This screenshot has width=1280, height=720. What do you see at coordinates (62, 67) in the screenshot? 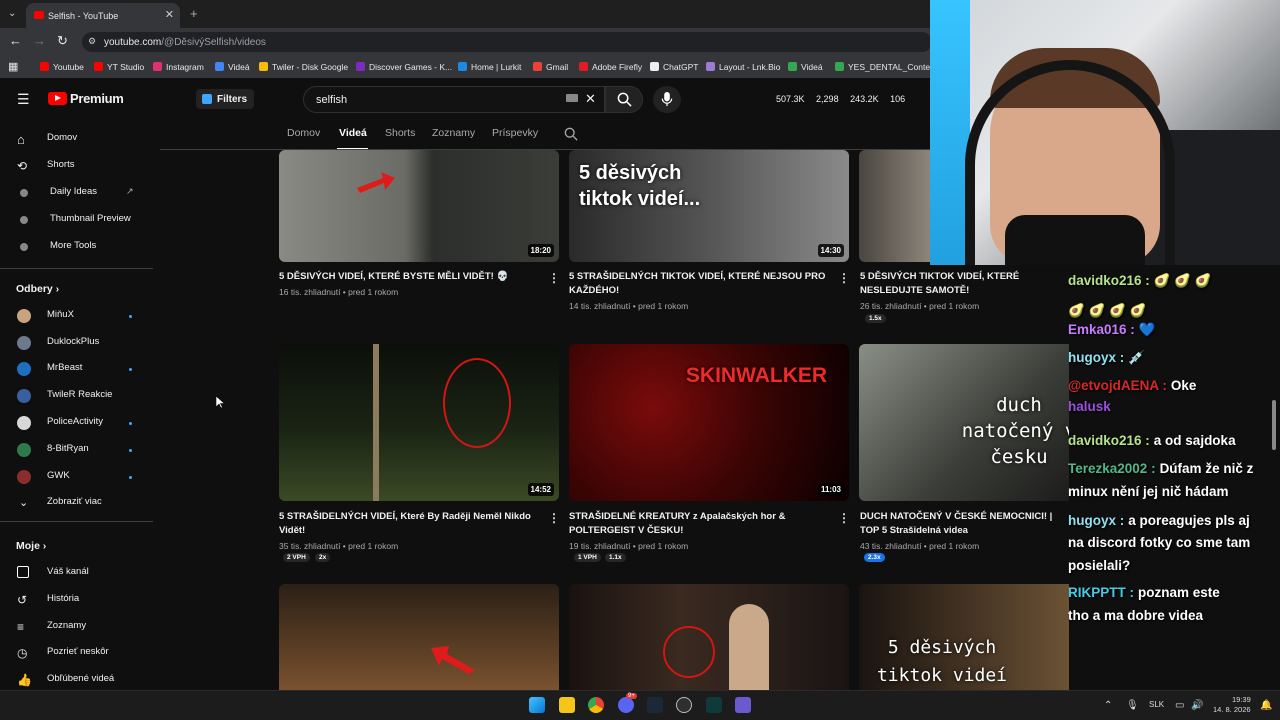
I see `bookmark-youtube: Youtube` at bounding box center [62, 67].